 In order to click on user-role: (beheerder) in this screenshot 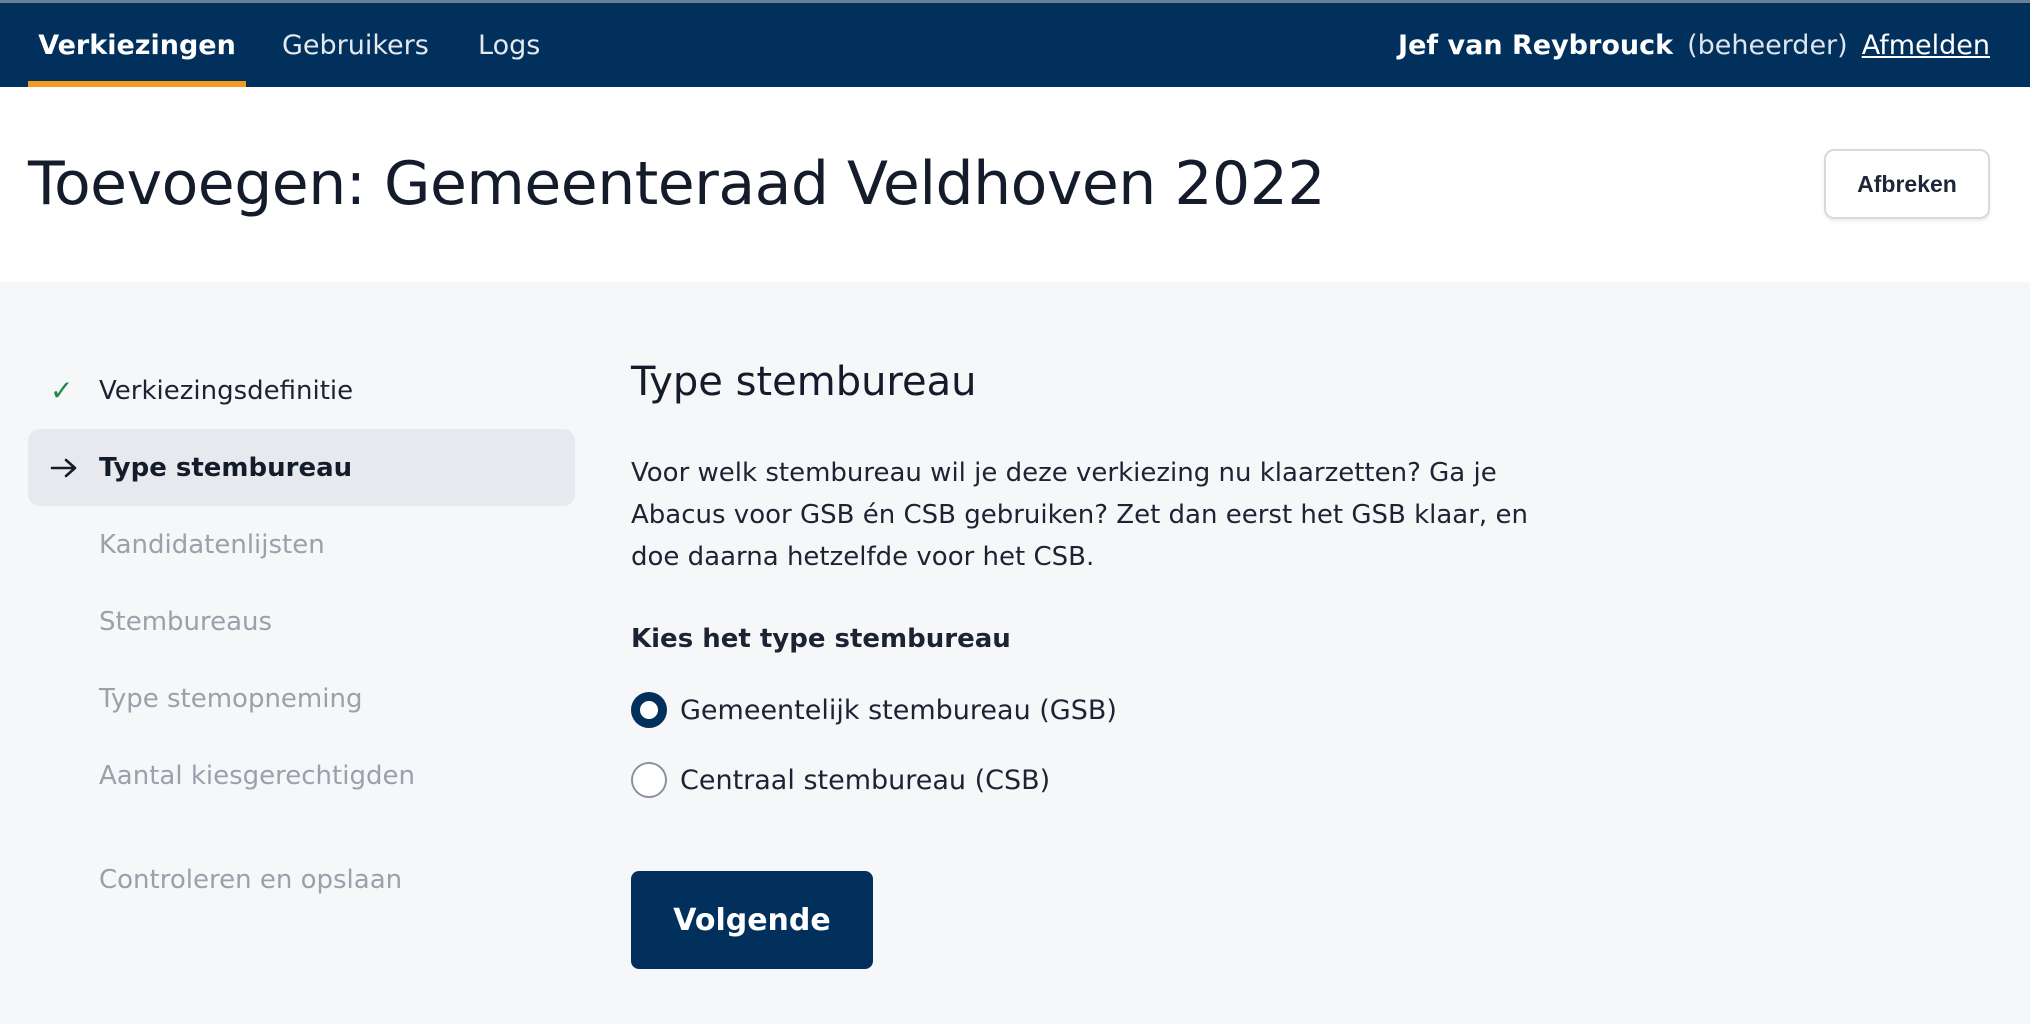, I will do `click(1767, 45)`.